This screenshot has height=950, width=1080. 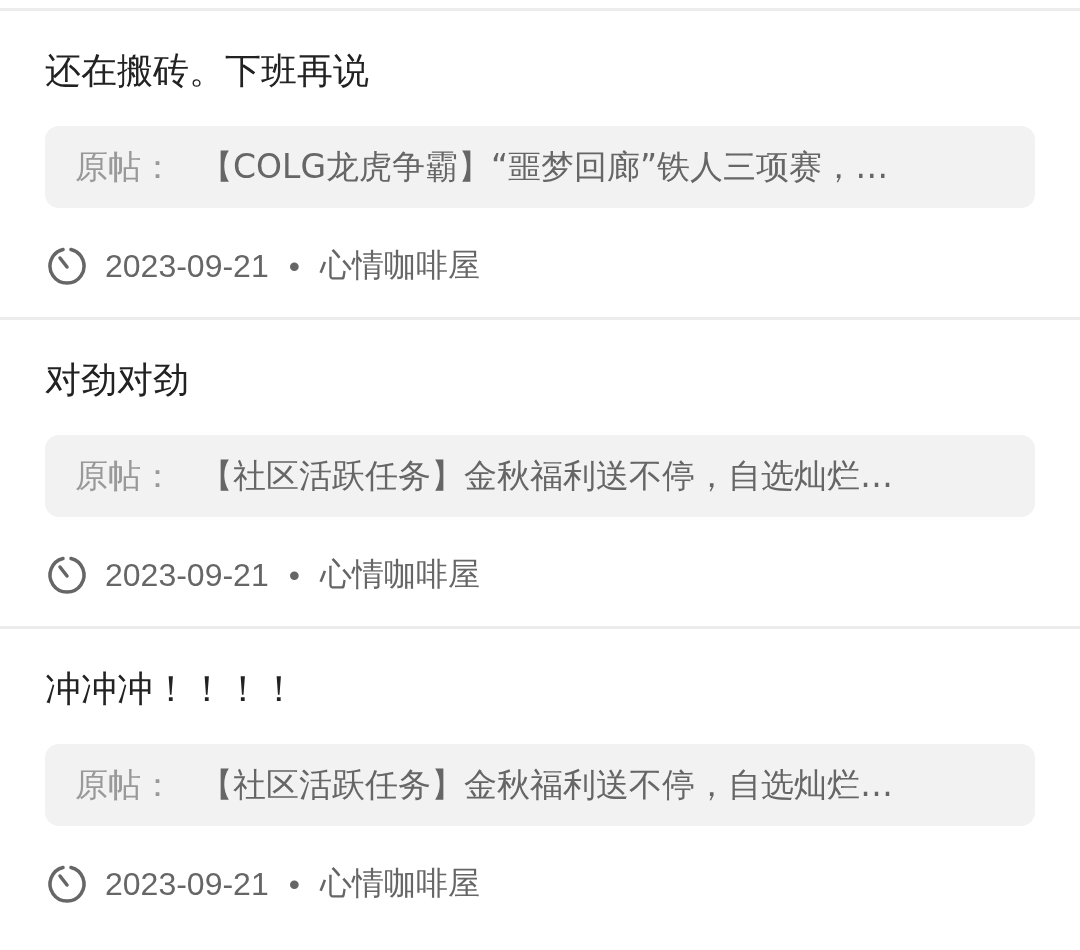 I want to click on reply-text: 对劲对劲, so click(x=117, y=380).